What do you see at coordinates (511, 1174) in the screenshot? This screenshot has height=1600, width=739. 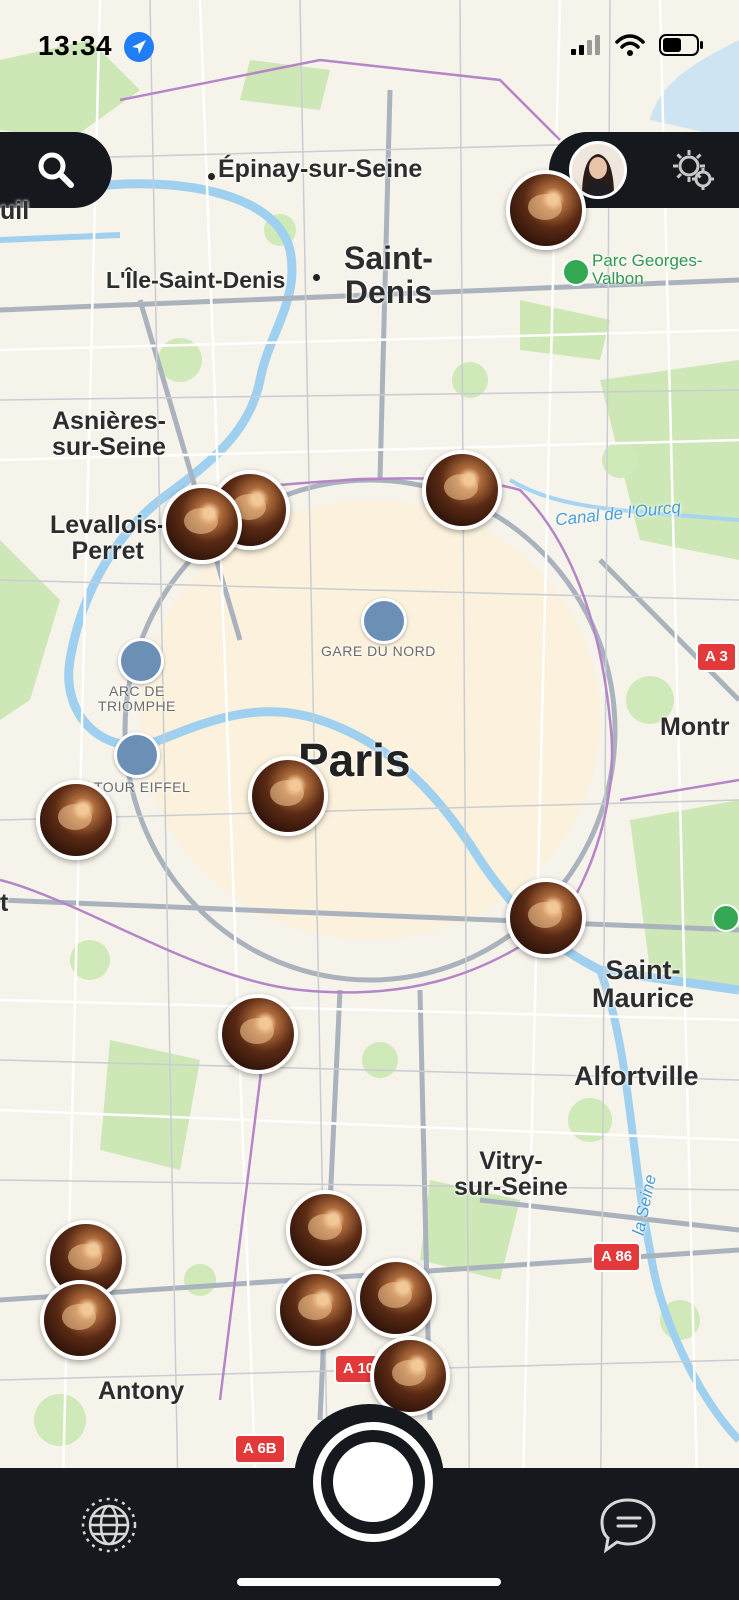 I see `map-label-vitry: Vitry- sur-Seine` at bounding box center [511, 1174].